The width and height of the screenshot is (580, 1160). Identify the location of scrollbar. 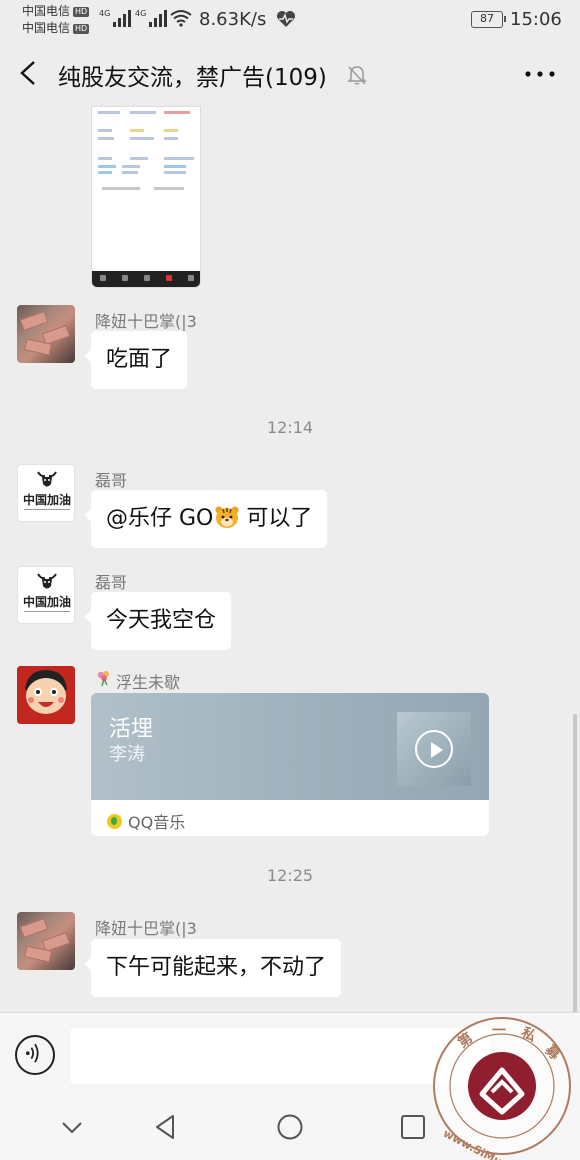
(575, 863).